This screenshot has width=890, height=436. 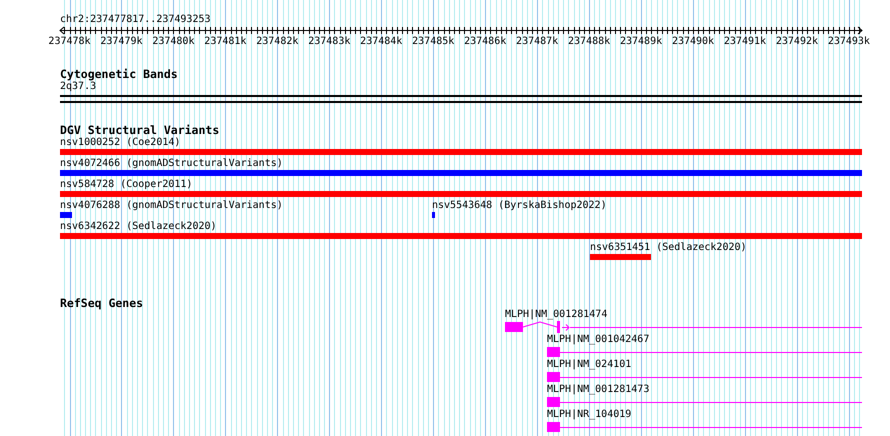 I want to click on tick-label: 237492k, so click(x=797, y=42).